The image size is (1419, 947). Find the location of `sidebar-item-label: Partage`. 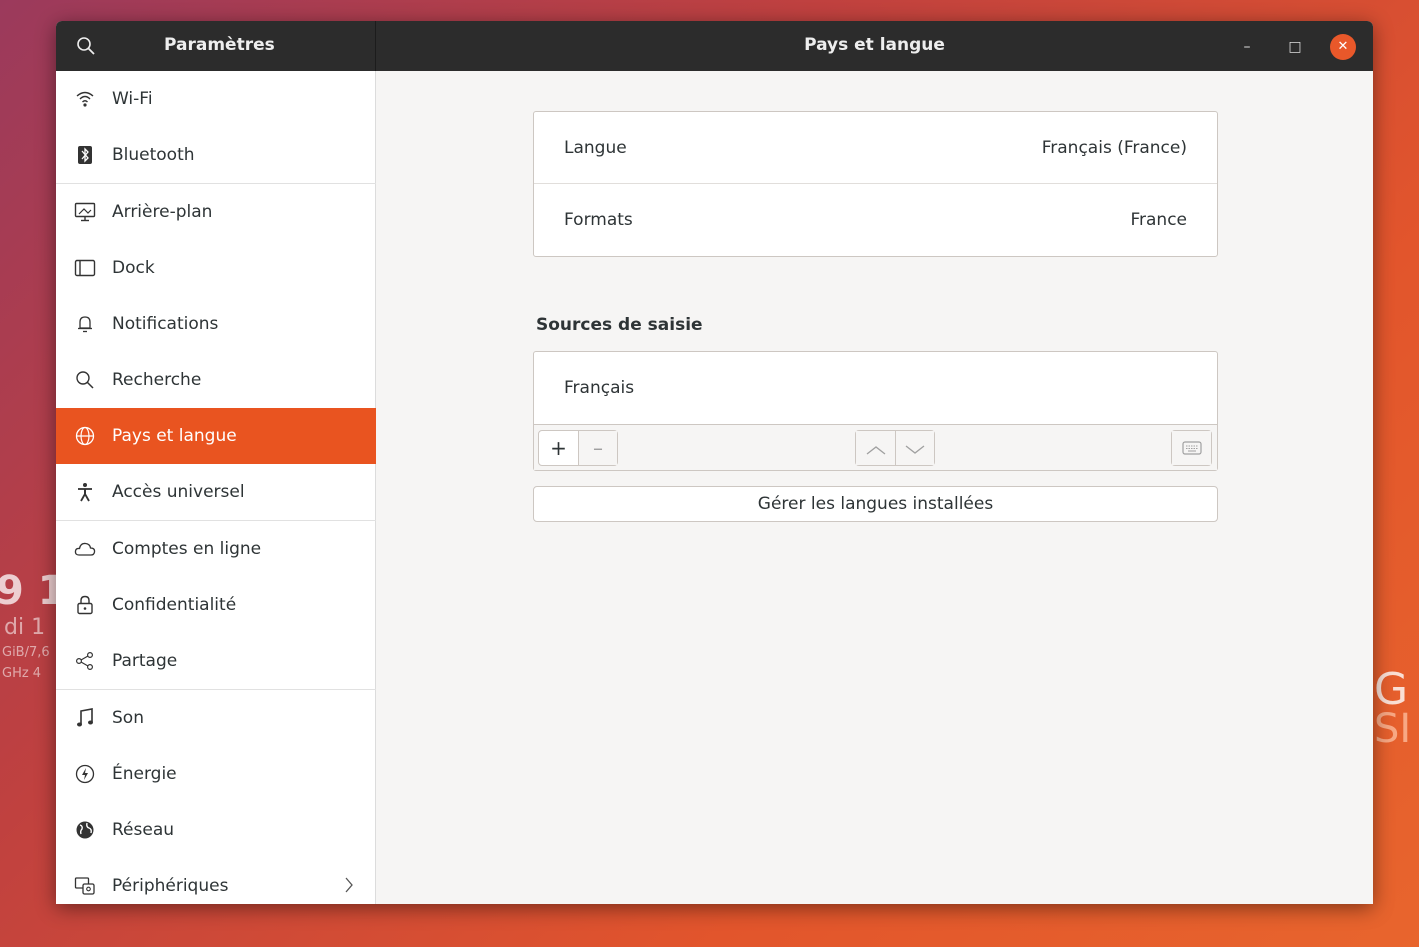

sidebar-item-label: Partage is located at coordinates (145, 661).